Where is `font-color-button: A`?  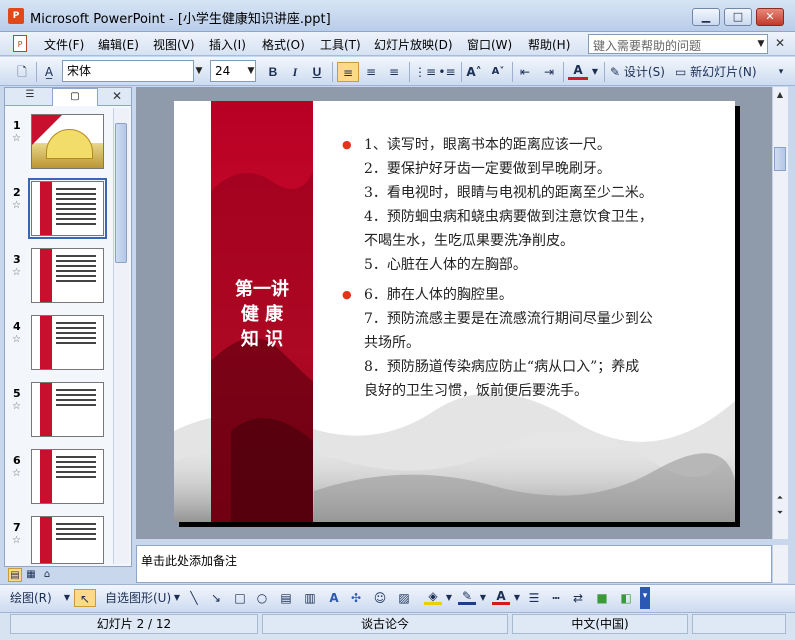
font-color-button: A is located at coordinates (578, 71).